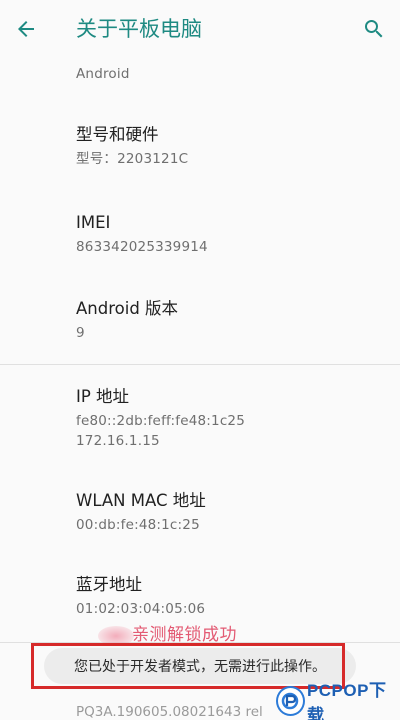  What do you see at coordinates (118, 441) in the screenshot?
I see `item-summary-line: 172.16.1.15` at bounding box center [118, 441].